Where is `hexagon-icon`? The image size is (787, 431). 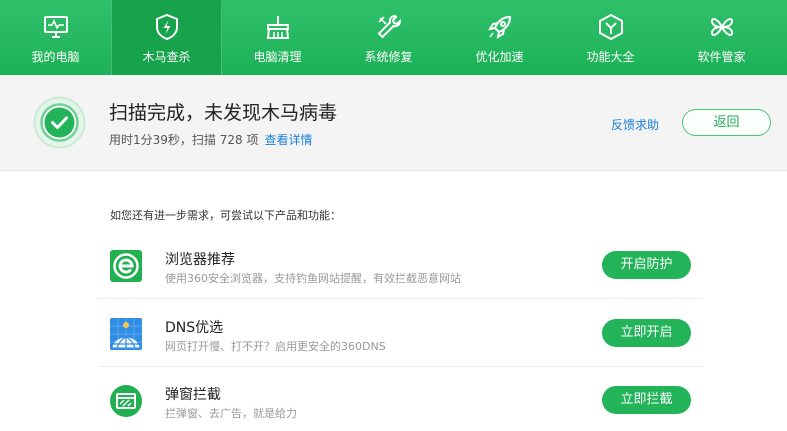 hexagon-icon is located at coordinates (611, 27).